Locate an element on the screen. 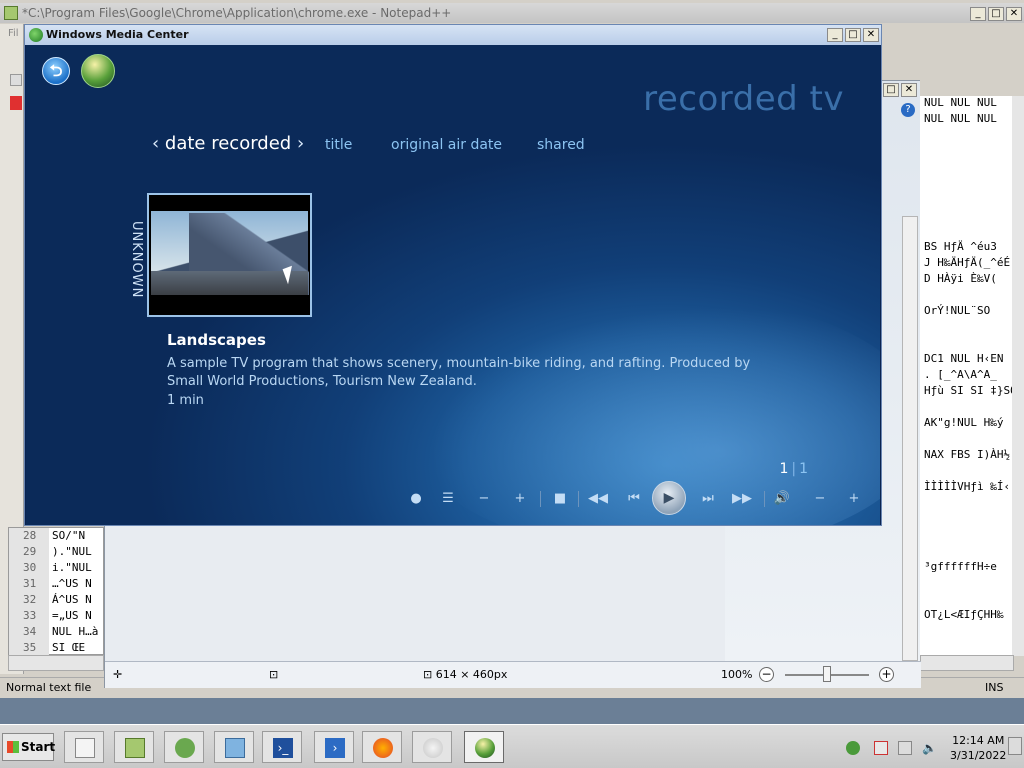 The image size is (1024, 768). taskbar-solitaire is located at coordinates (84, 747).